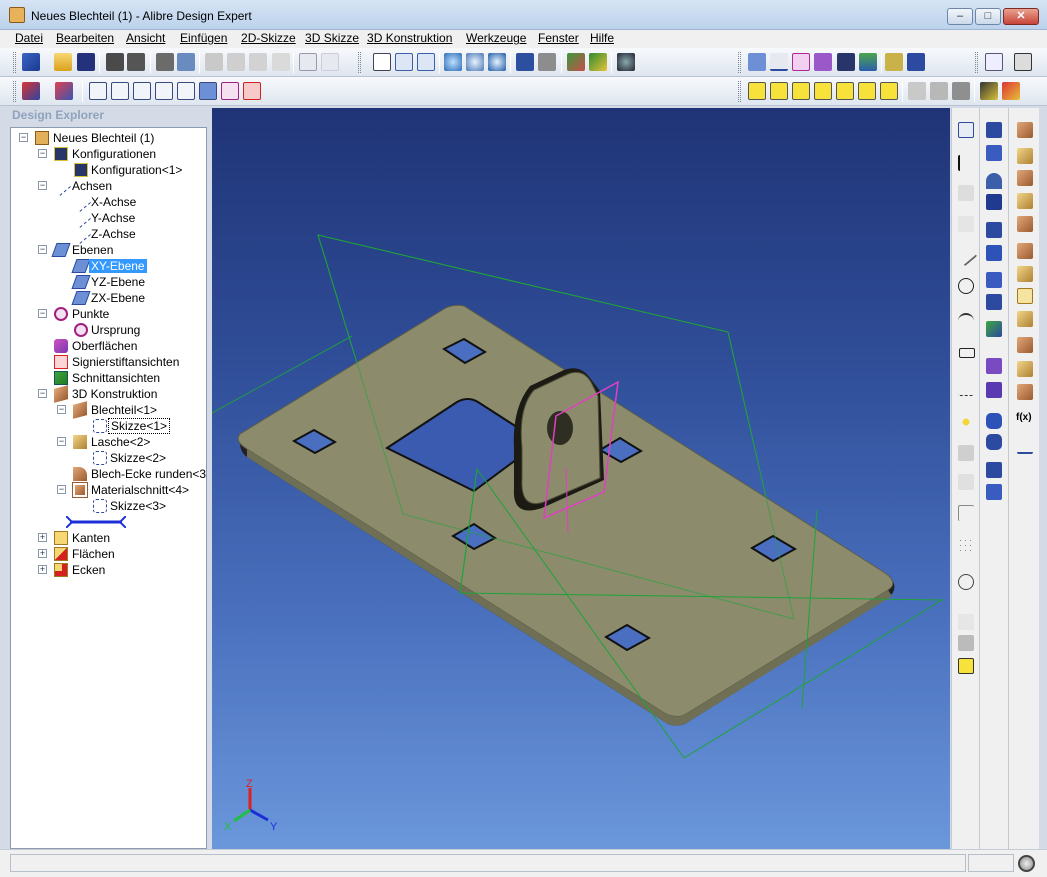  I want to click on hole-icon, so click(994, 253).